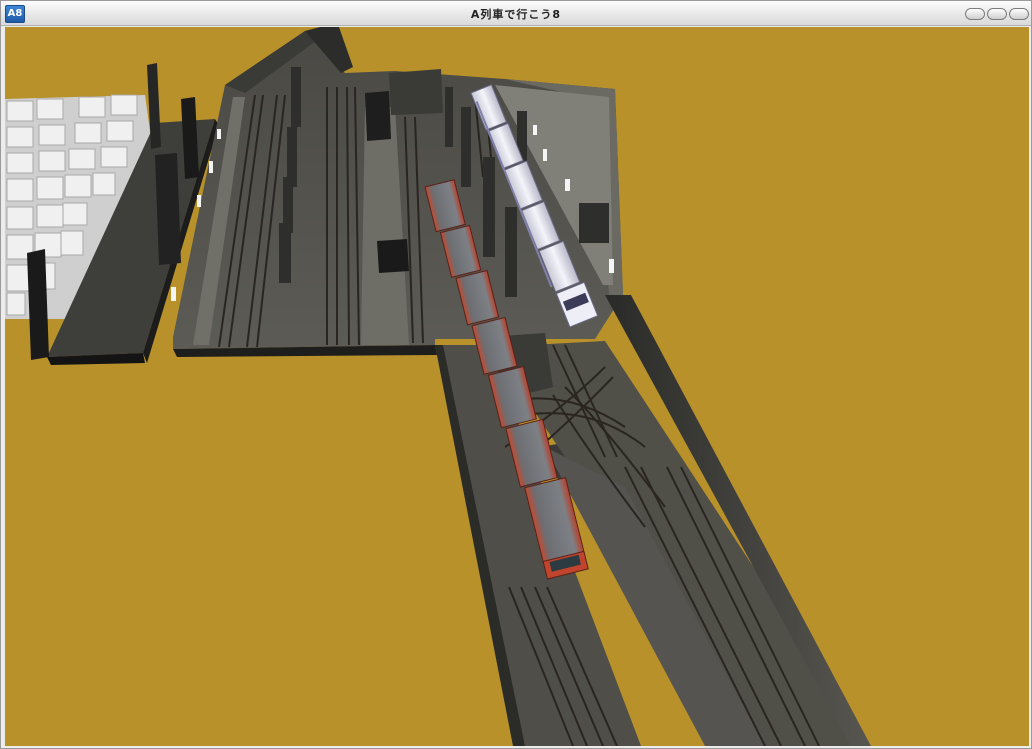 This screenshot has height=749, width=1032. What do you see at coordinates (997, 14) in the screenshot?
I see `maximize-button` at bounding box center [997, 14].